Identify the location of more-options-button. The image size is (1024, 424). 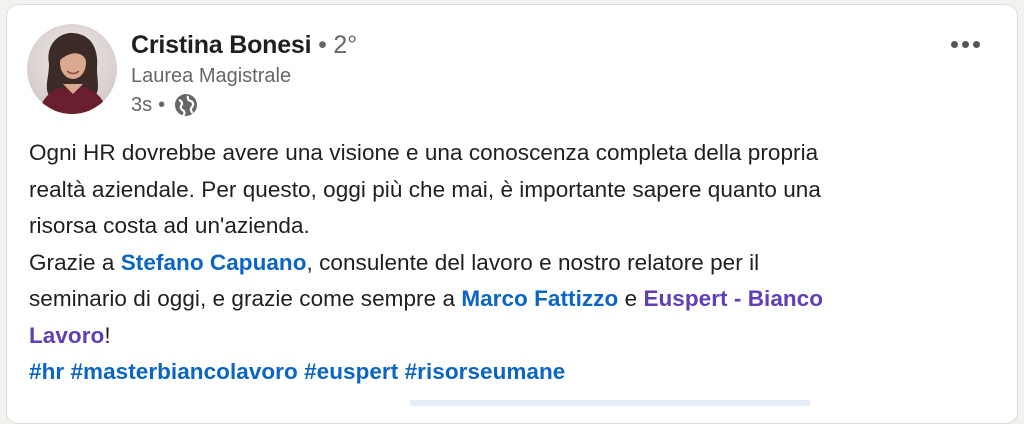
(965, 44).